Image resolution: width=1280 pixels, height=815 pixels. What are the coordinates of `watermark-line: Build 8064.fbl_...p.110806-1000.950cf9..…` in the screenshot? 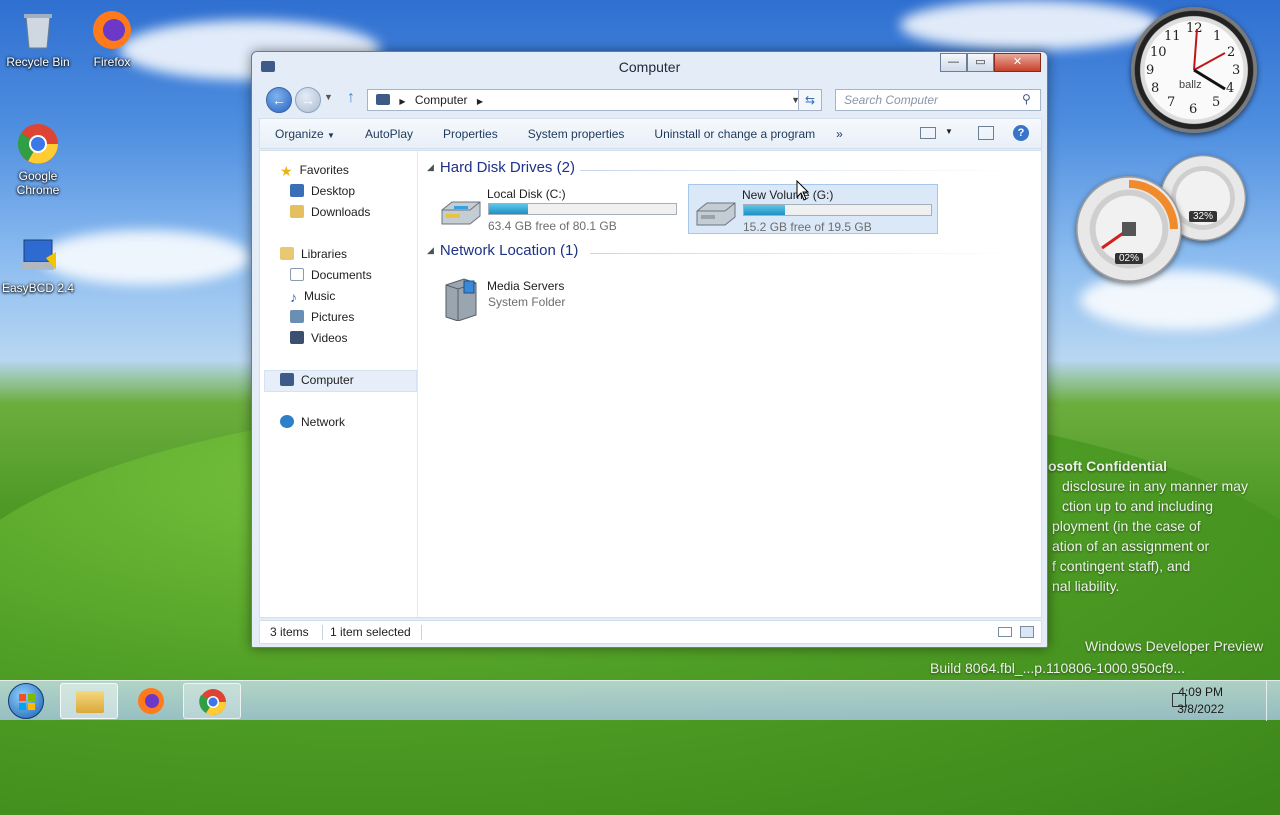 It's located at (1058, 668).